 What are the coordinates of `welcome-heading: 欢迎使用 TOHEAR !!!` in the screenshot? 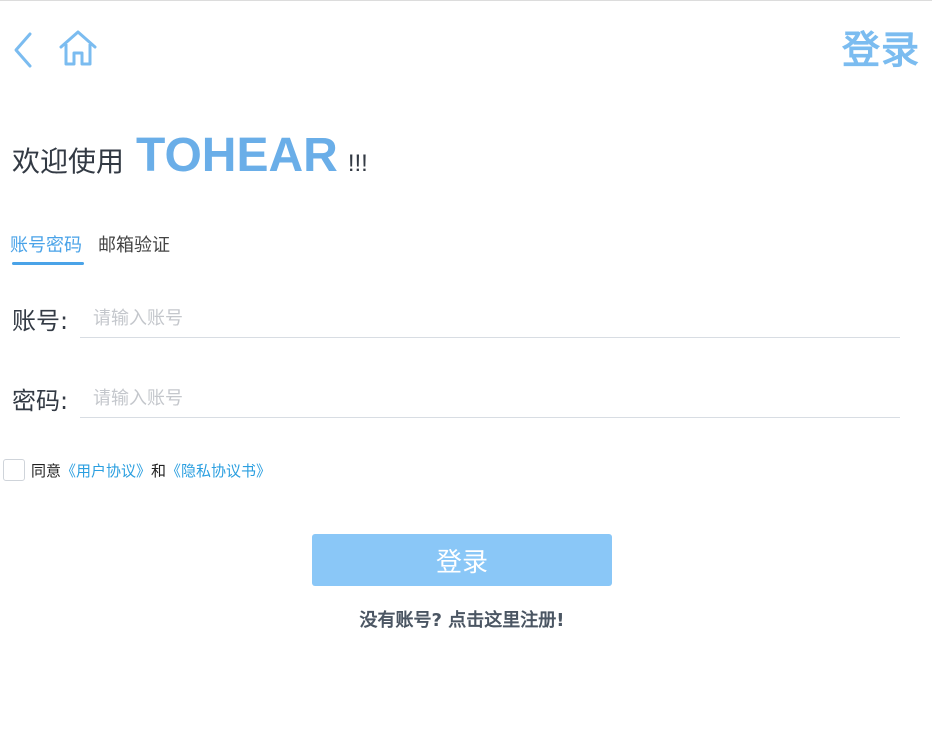 It's located at (190, 160).